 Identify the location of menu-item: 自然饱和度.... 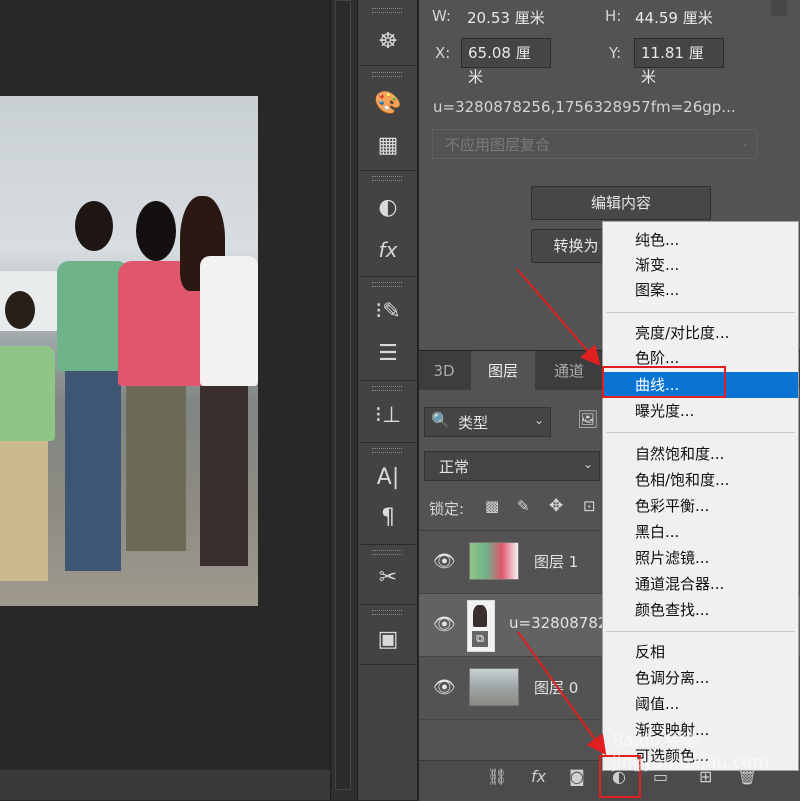
(700, 454).